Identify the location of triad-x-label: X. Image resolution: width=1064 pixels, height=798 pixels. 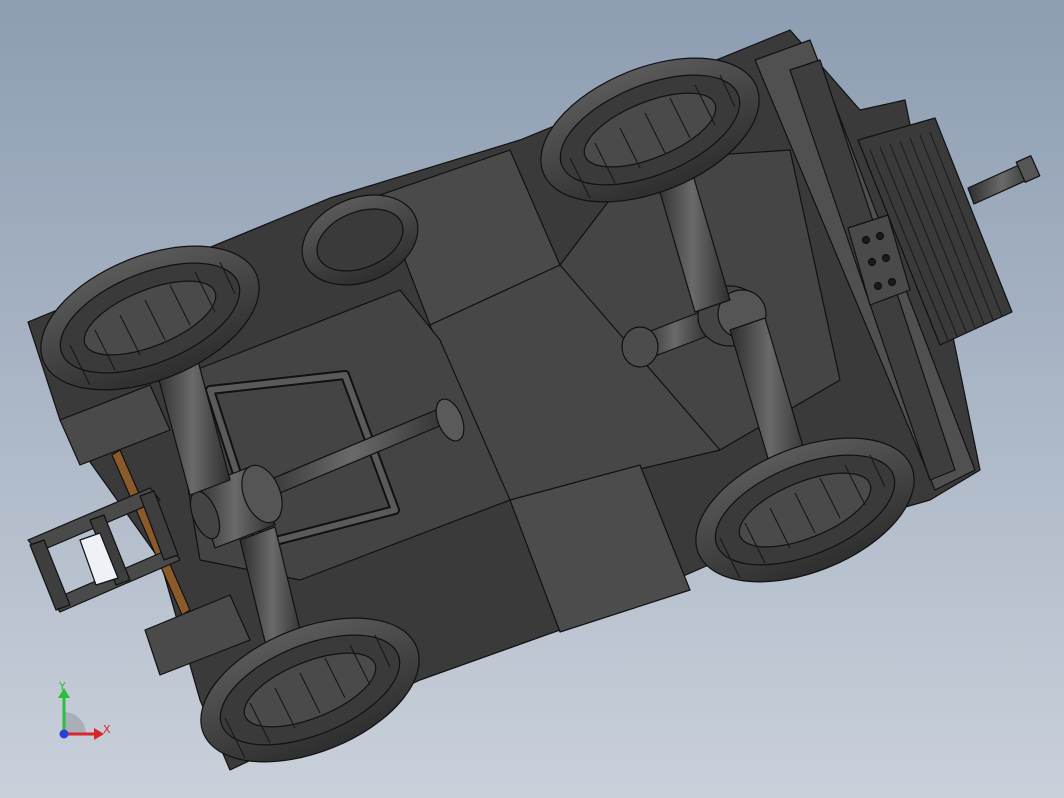
(107, 729).